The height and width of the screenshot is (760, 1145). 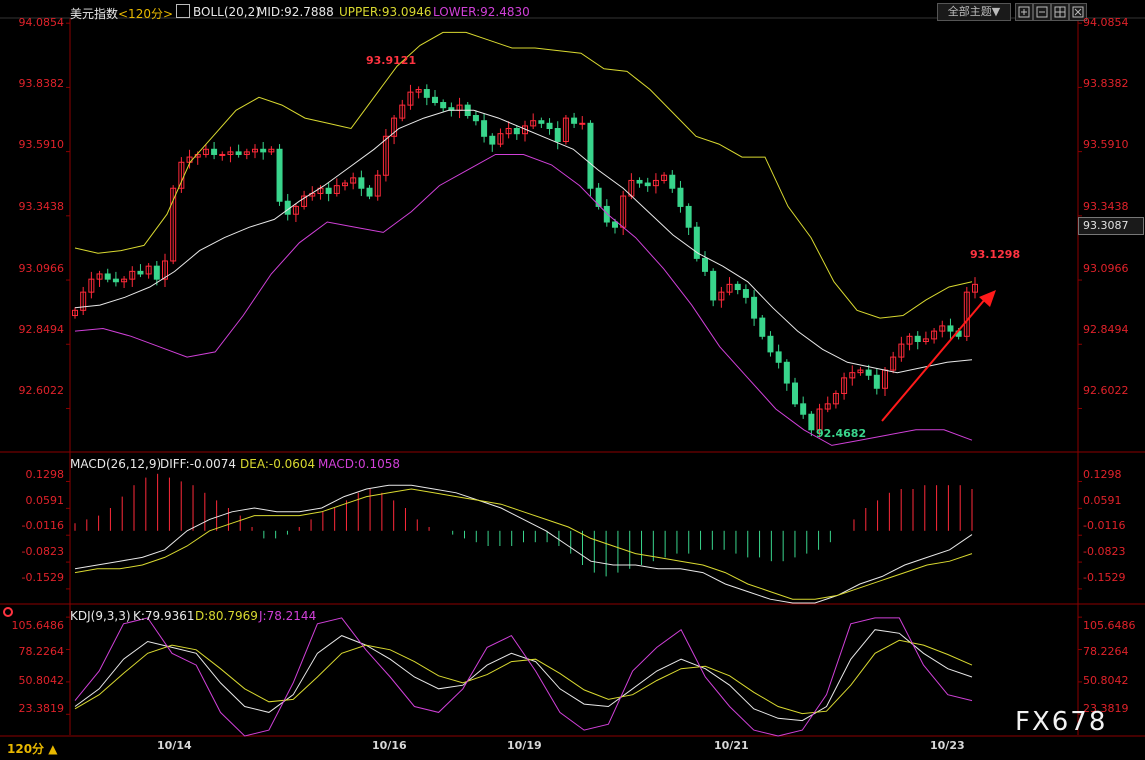 What do you see at coordinates (1106, 206) in the screenshot?
I see `price-tick-right: 93.3438` at bounding box center [1106, 206].